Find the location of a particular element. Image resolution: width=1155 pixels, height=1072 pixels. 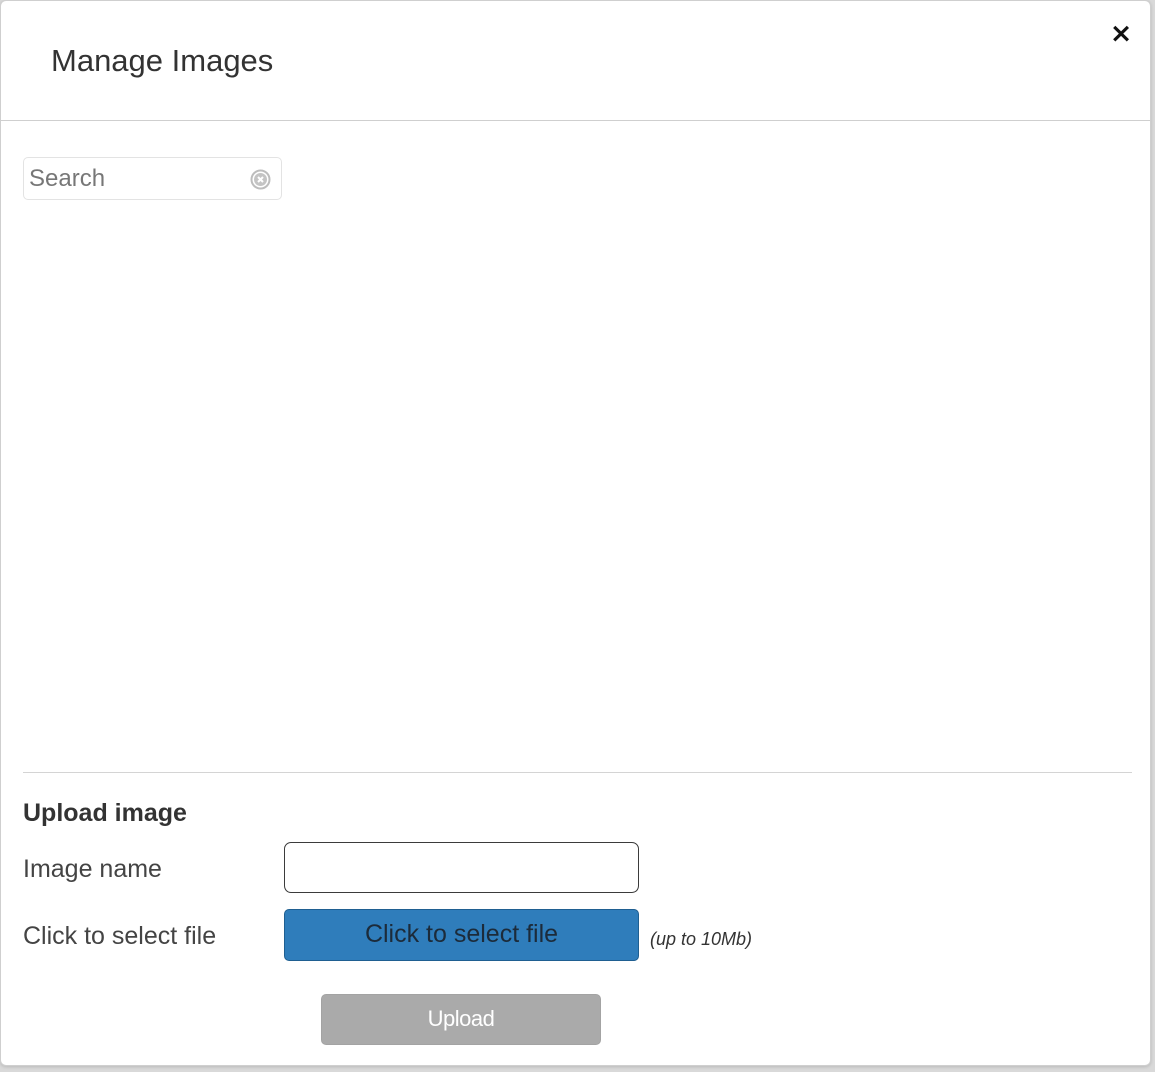

dialog-title: Manage Images is located at coordinates (162, 60).